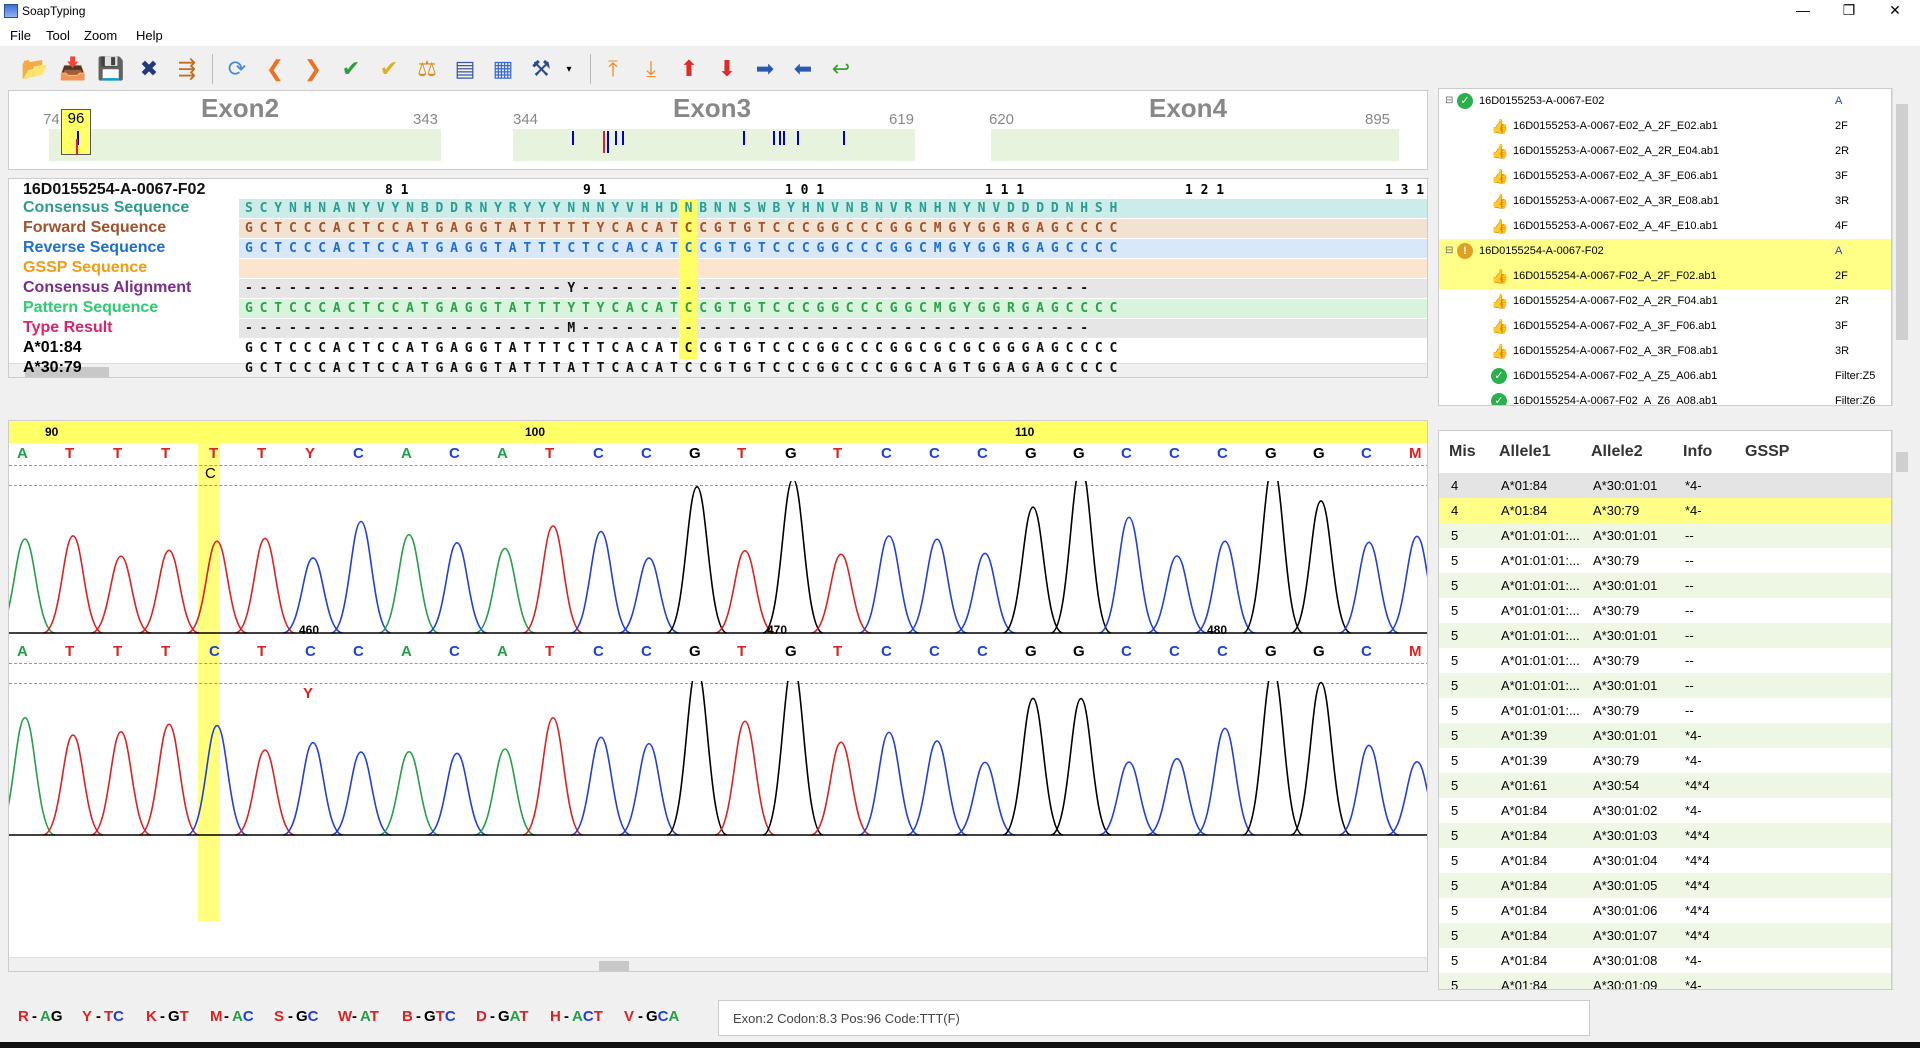 Image resolution: width=1920 pixels, height=1048 pixels. Describe the element at coordinates (58, 35) in the screenshot. I see `menu-tool: Tool` at that location.